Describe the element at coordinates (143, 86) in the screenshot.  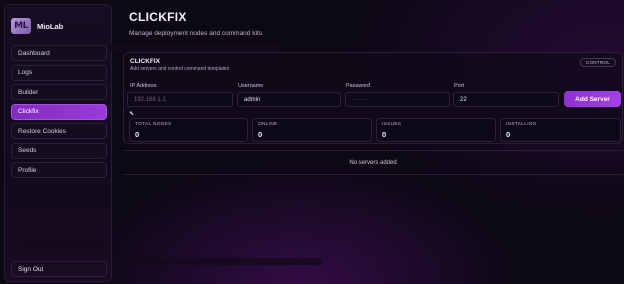
I see `ip-address-label: IP Address` at that location.